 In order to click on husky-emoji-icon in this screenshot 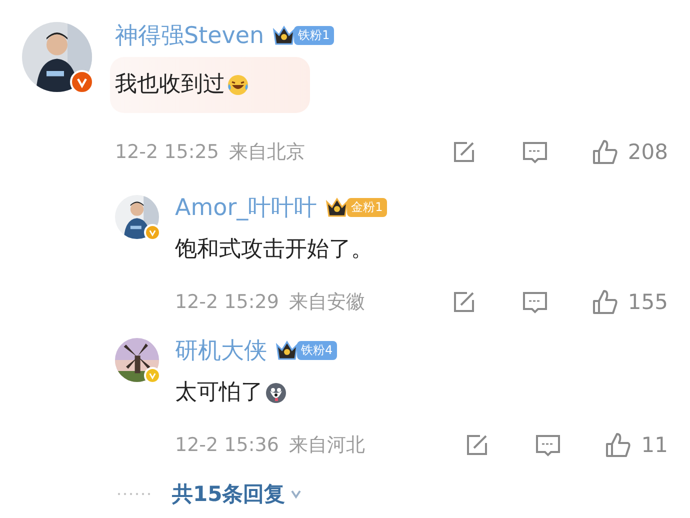, I will do `click(276, 393)`.